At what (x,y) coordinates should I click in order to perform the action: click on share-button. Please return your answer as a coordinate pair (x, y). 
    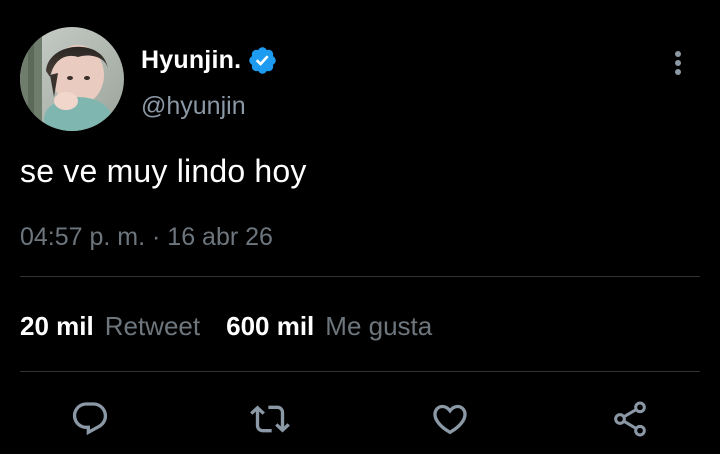
    Looking at the image, I should click on (630, 419).